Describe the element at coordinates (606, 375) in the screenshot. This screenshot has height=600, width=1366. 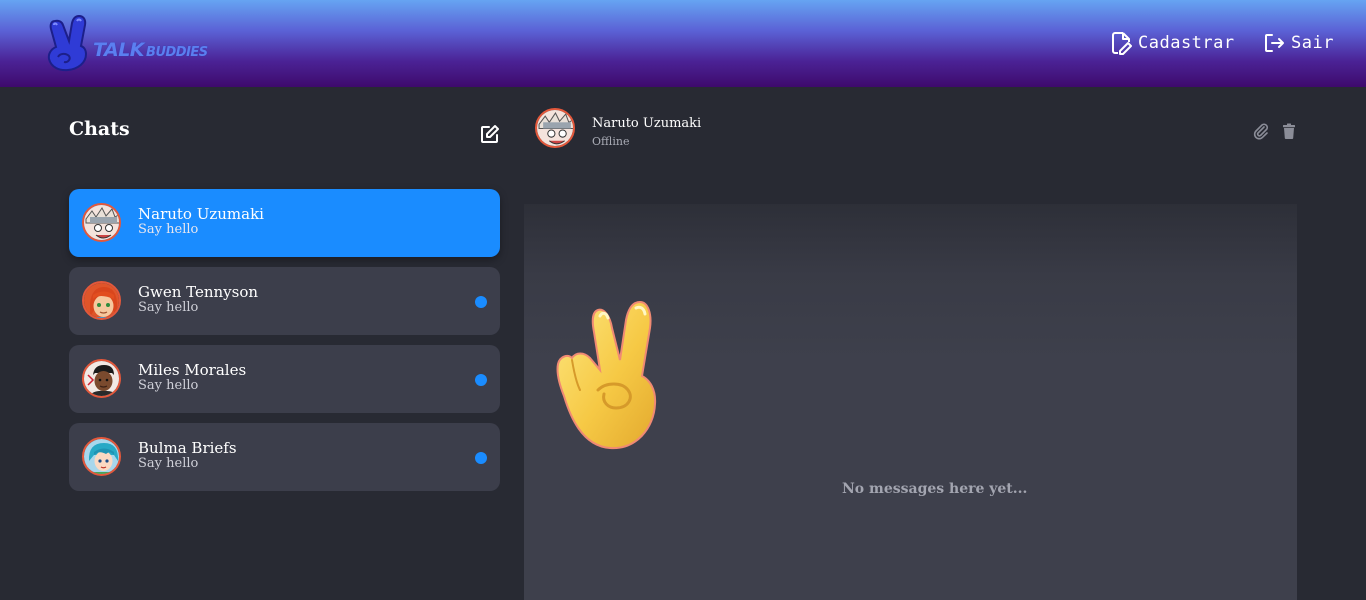
I see `peace-hand-emoji-icon` at that location.